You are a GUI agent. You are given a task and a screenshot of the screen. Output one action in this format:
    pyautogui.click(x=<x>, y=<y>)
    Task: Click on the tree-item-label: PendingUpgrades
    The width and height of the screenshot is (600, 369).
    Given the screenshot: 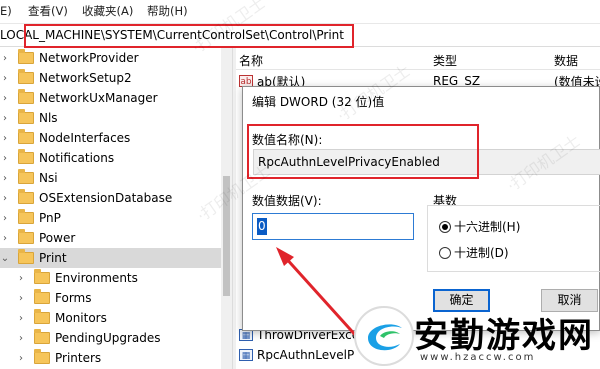 What is the action you would take?
    pyautogui.click(x=108, y=338)
    